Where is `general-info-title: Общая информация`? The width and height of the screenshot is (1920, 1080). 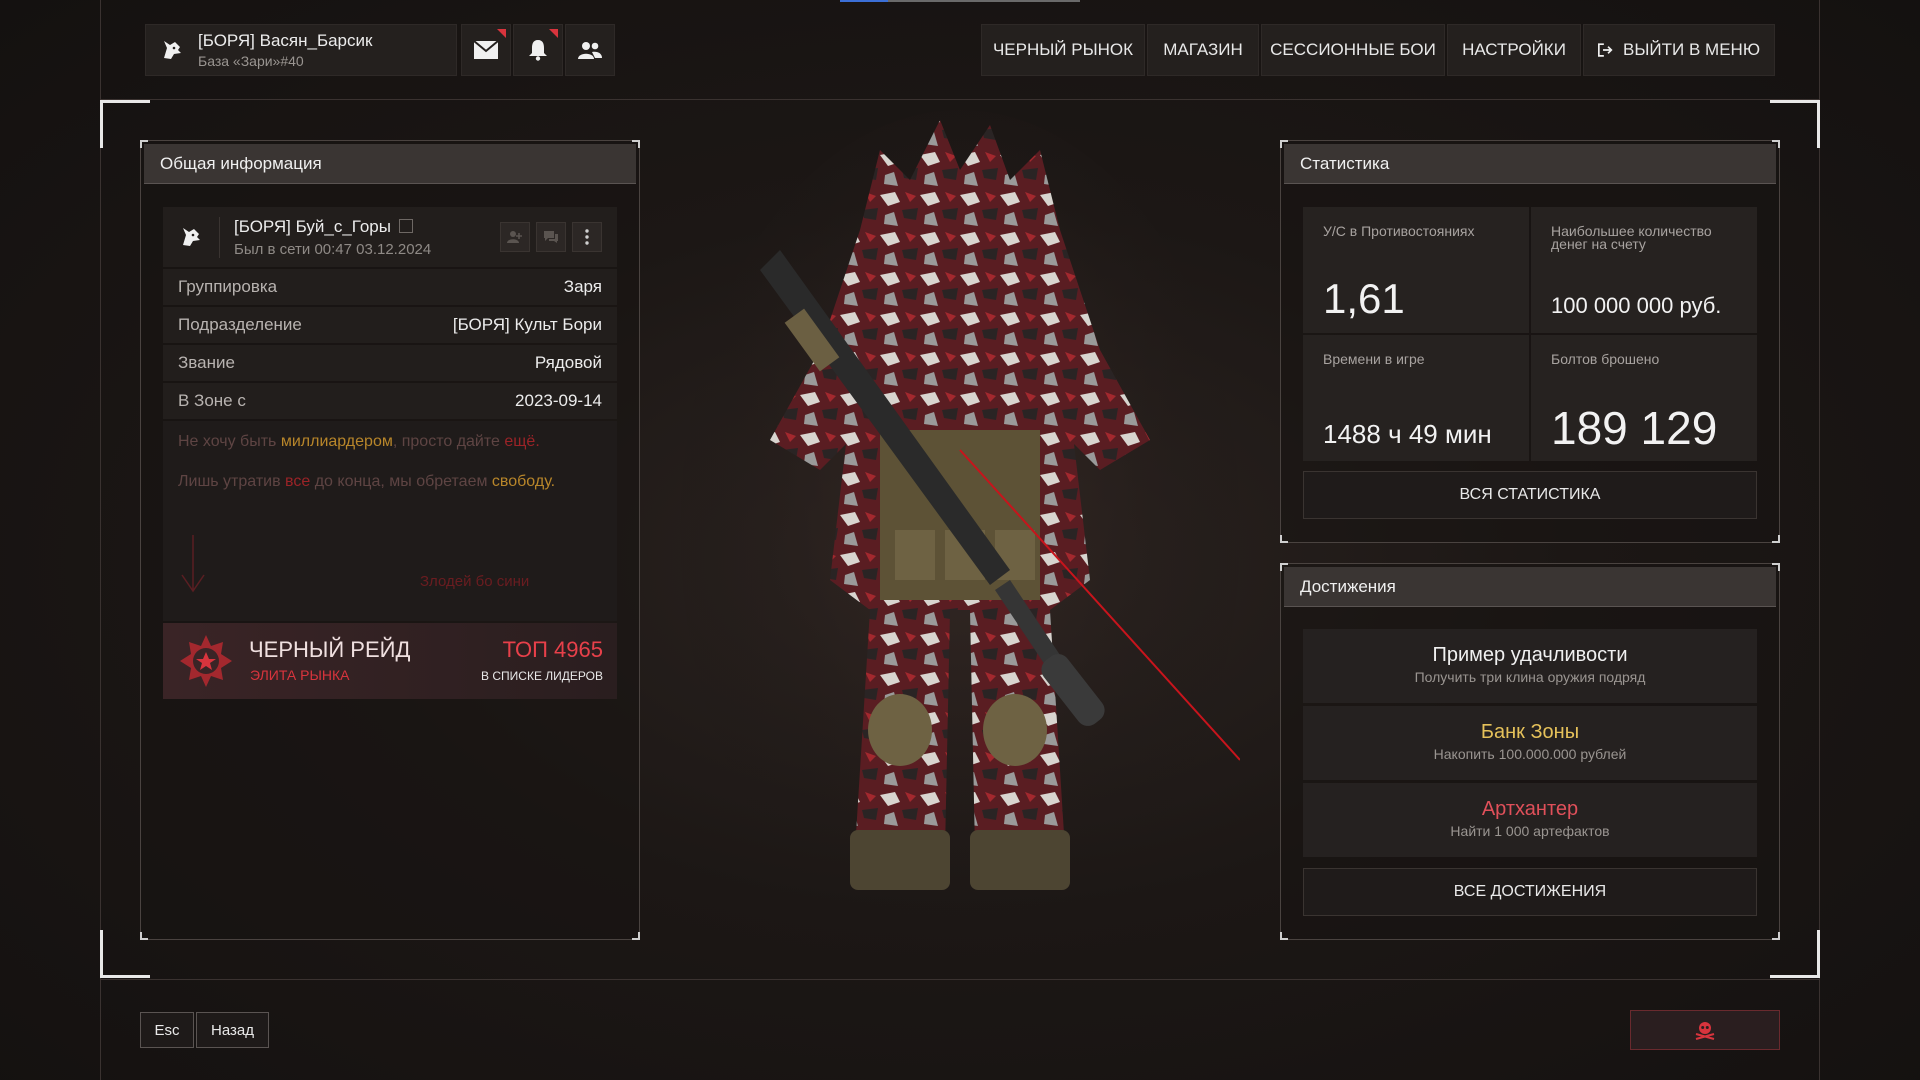
general-info-title: Общая информация is located at coordinates (390, 164).